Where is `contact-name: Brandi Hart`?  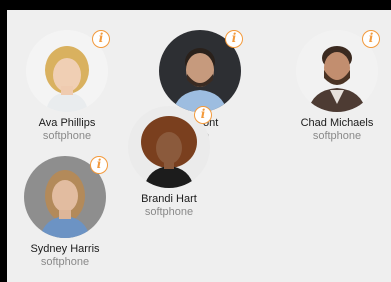 contact-name: Brandi Hart is located at coordinates (169, 199).